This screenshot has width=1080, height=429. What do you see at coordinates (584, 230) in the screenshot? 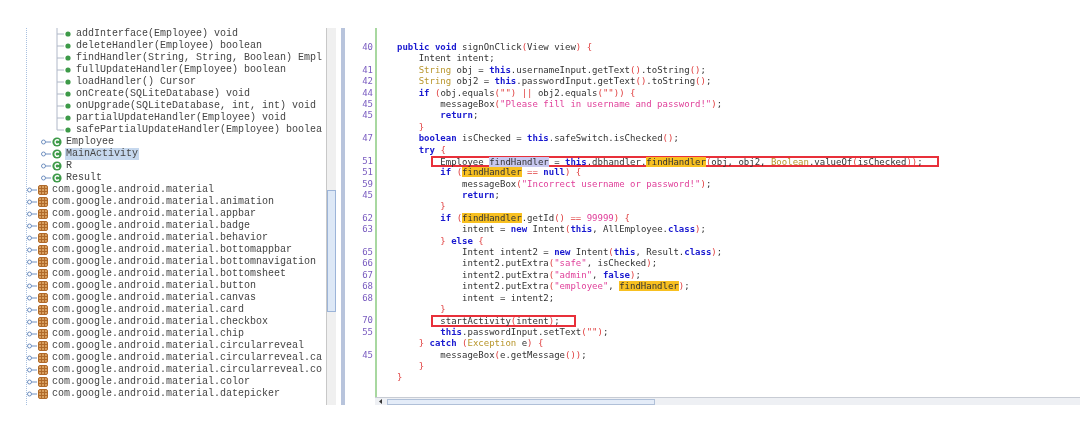
I see `code-line: intent = new Intent(this, AllEmployee.class);` at bounding box center [584, 230].